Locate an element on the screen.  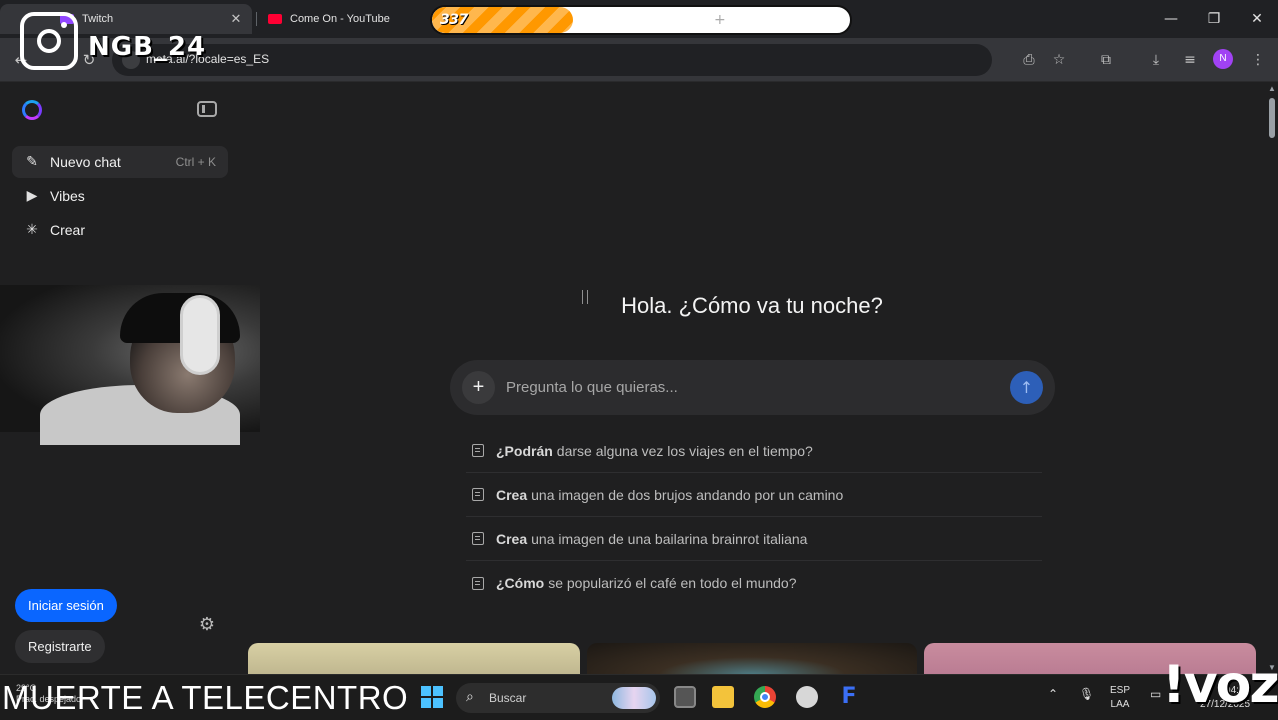
login-button: Iniciar sesión is located at coordinates (66, 605).